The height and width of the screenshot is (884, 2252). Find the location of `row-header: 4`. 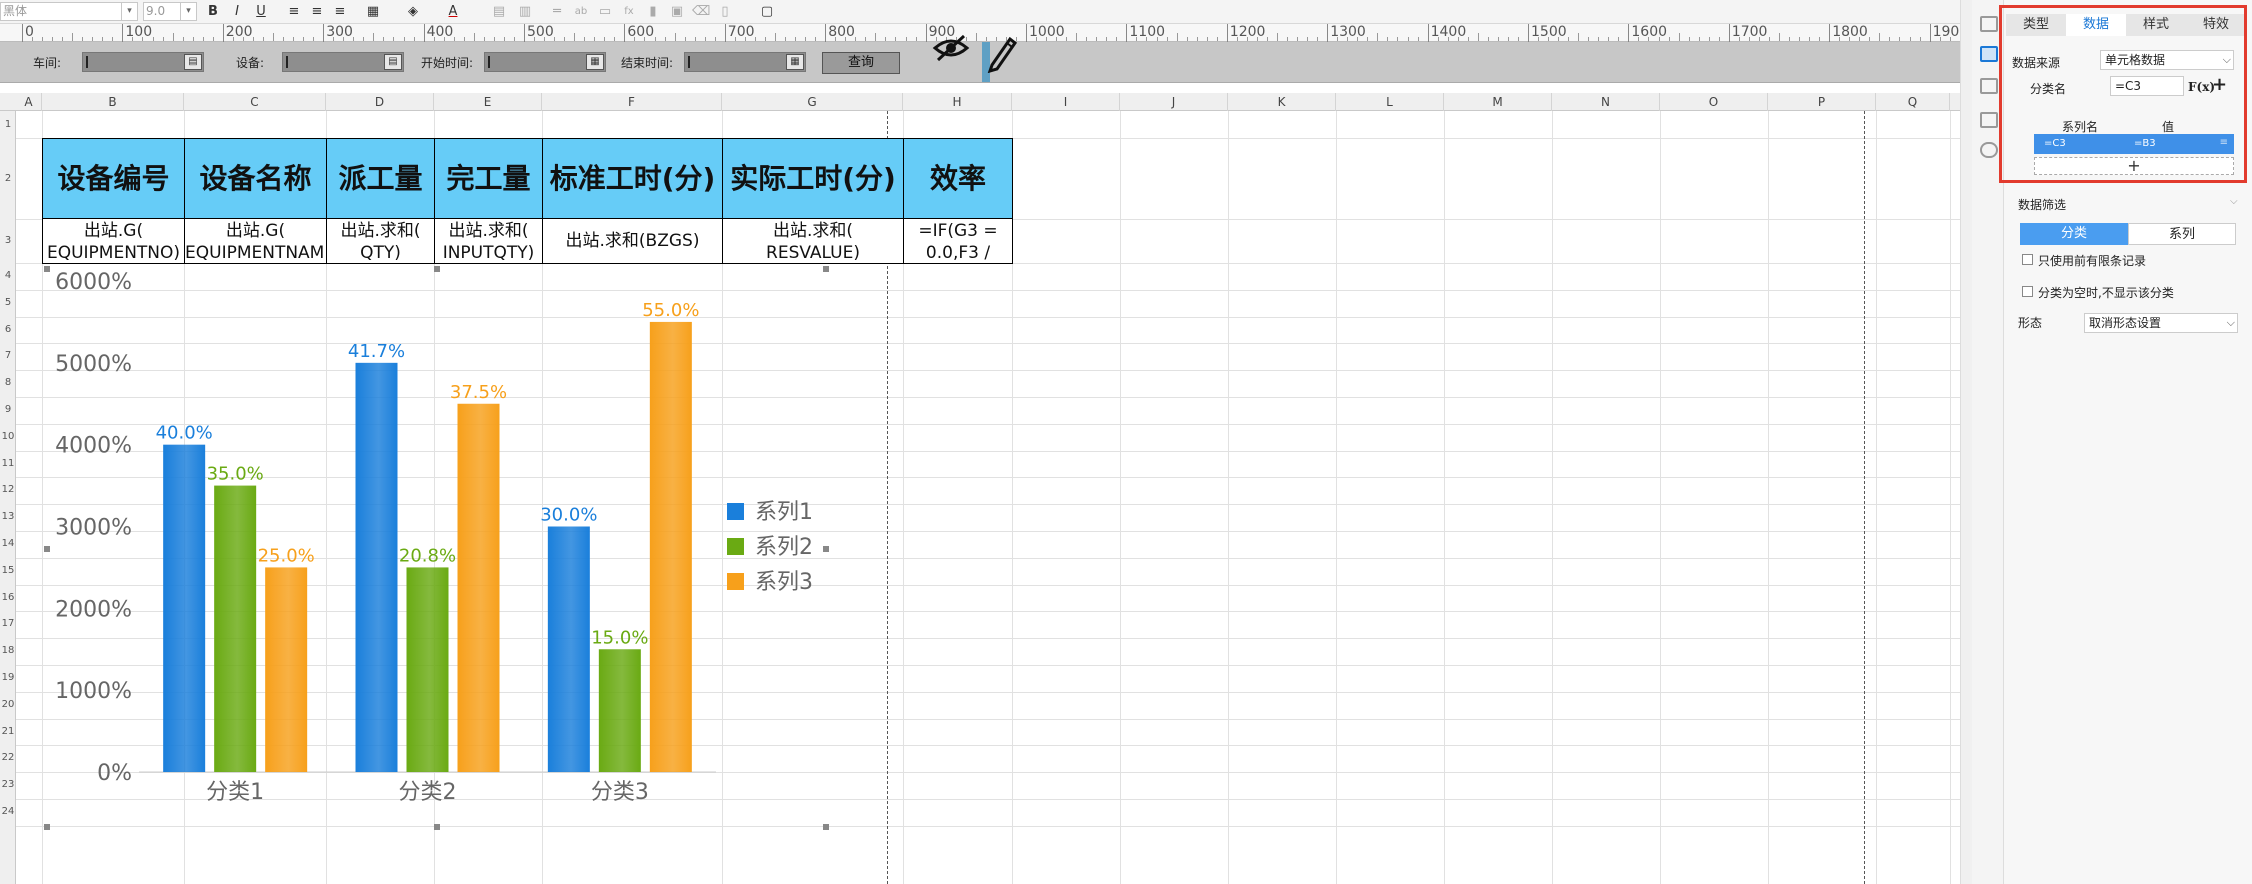

row-header: 4 is located at coordinates (8, 276).